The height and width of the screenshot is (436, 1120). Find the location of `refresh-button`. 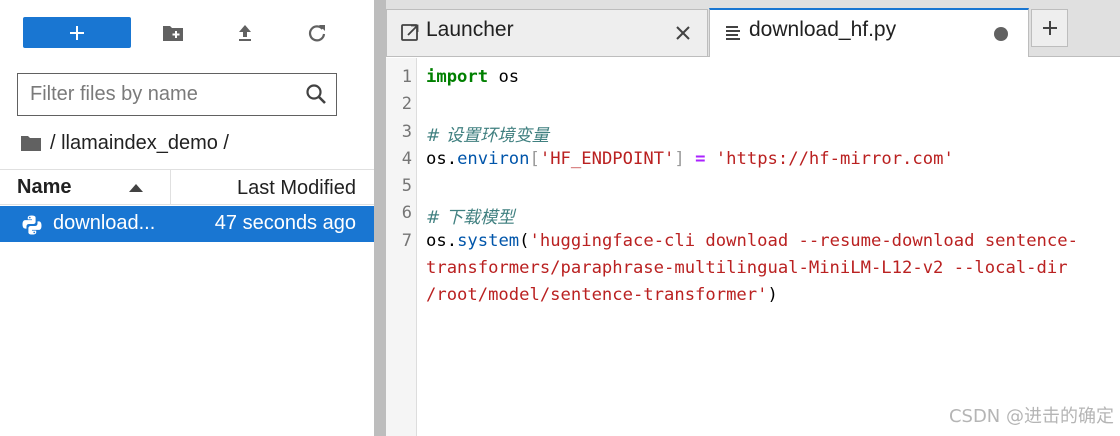

refresh-button is located at coordinates (317, 33).